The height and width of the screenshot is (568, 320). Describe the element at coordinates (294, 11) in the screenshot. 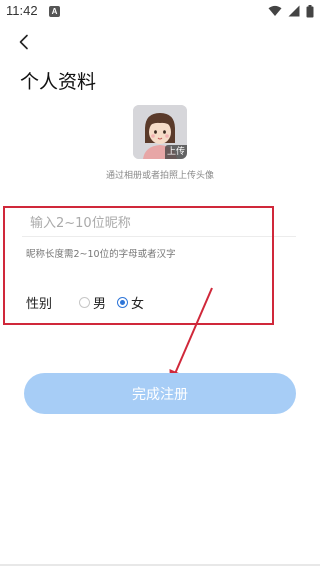

I see `signal-icon` at that location.